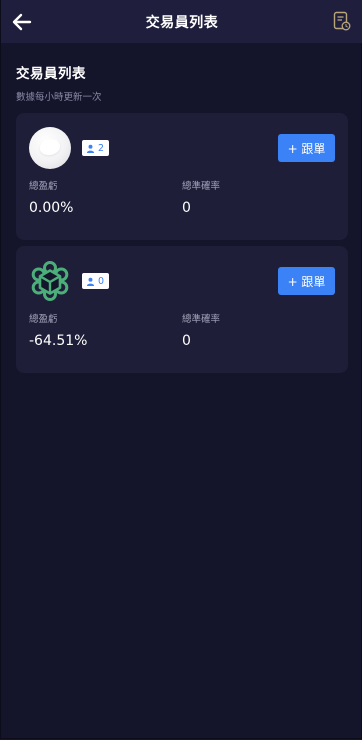 This screenshot has width=362, height=740. I want to click on document-clock-icon, so click(342, 21).